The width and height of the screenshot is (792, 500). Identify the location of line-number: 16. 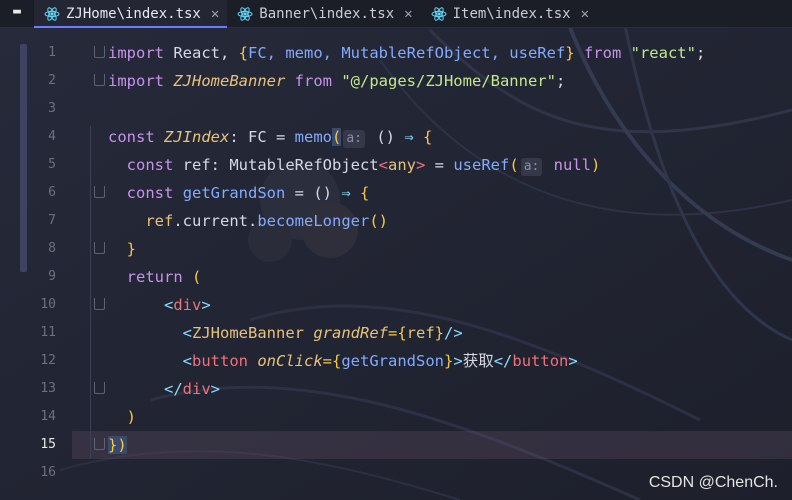
(48, 472).